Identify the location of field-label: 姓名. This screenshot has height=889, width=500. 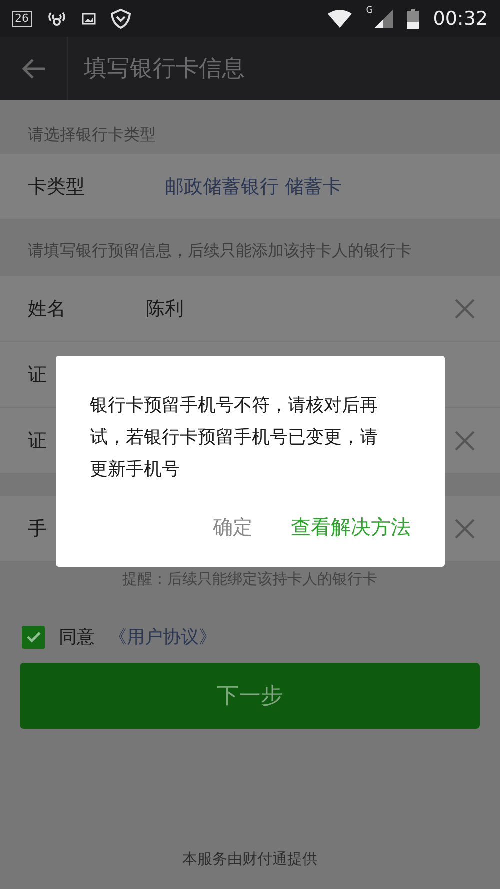
(47, 309).